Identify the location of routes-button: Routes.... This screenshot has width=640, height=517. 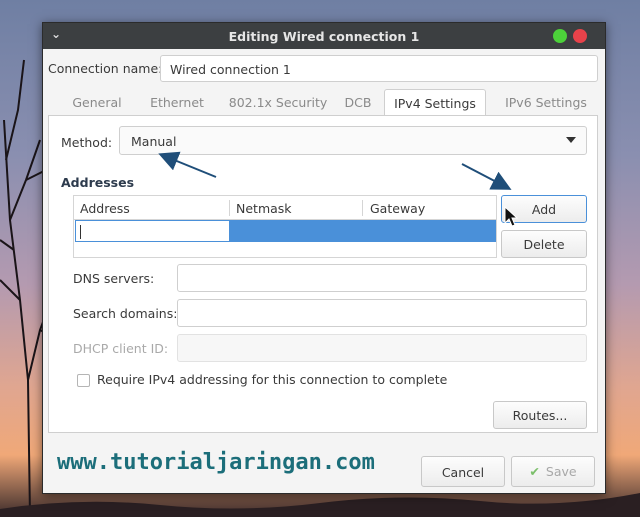
(540, 415).